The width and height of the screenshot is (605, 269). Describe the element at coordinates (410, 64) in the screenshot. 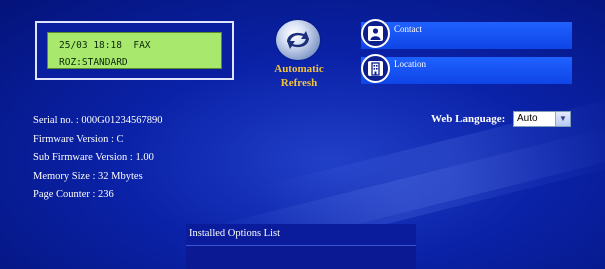

I see `location-label: Location` at that location.